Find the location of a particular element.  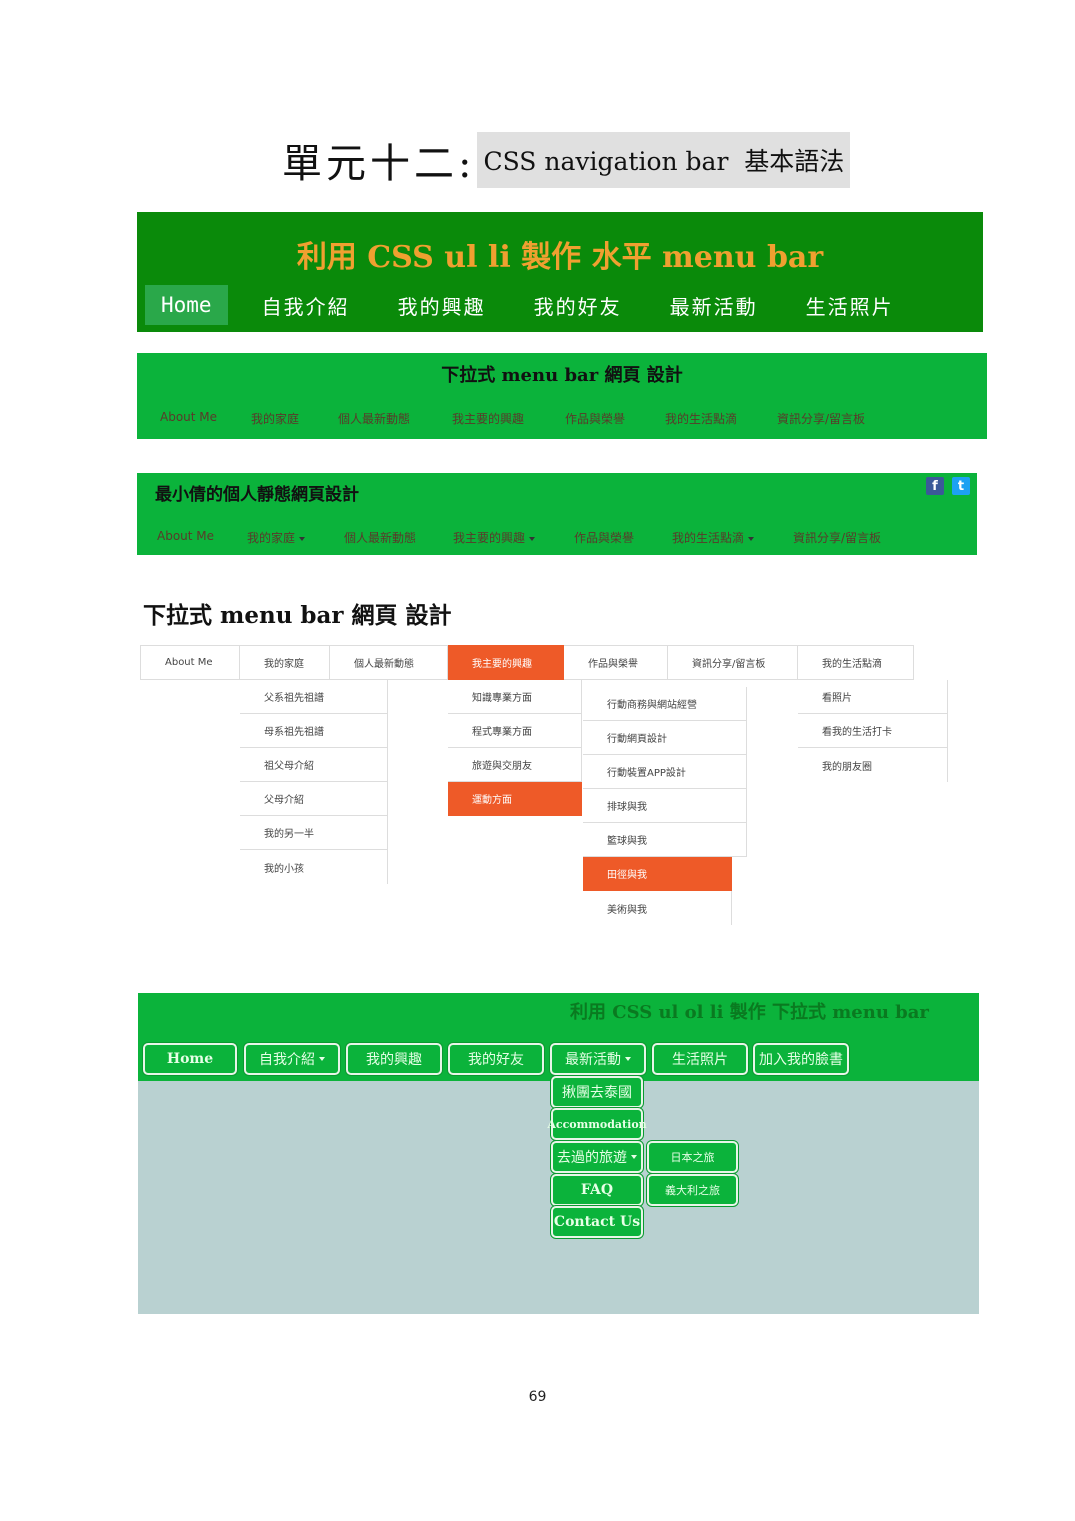

submenu-item: 母系祖先祖譜 is located at coordinates (314, 731).